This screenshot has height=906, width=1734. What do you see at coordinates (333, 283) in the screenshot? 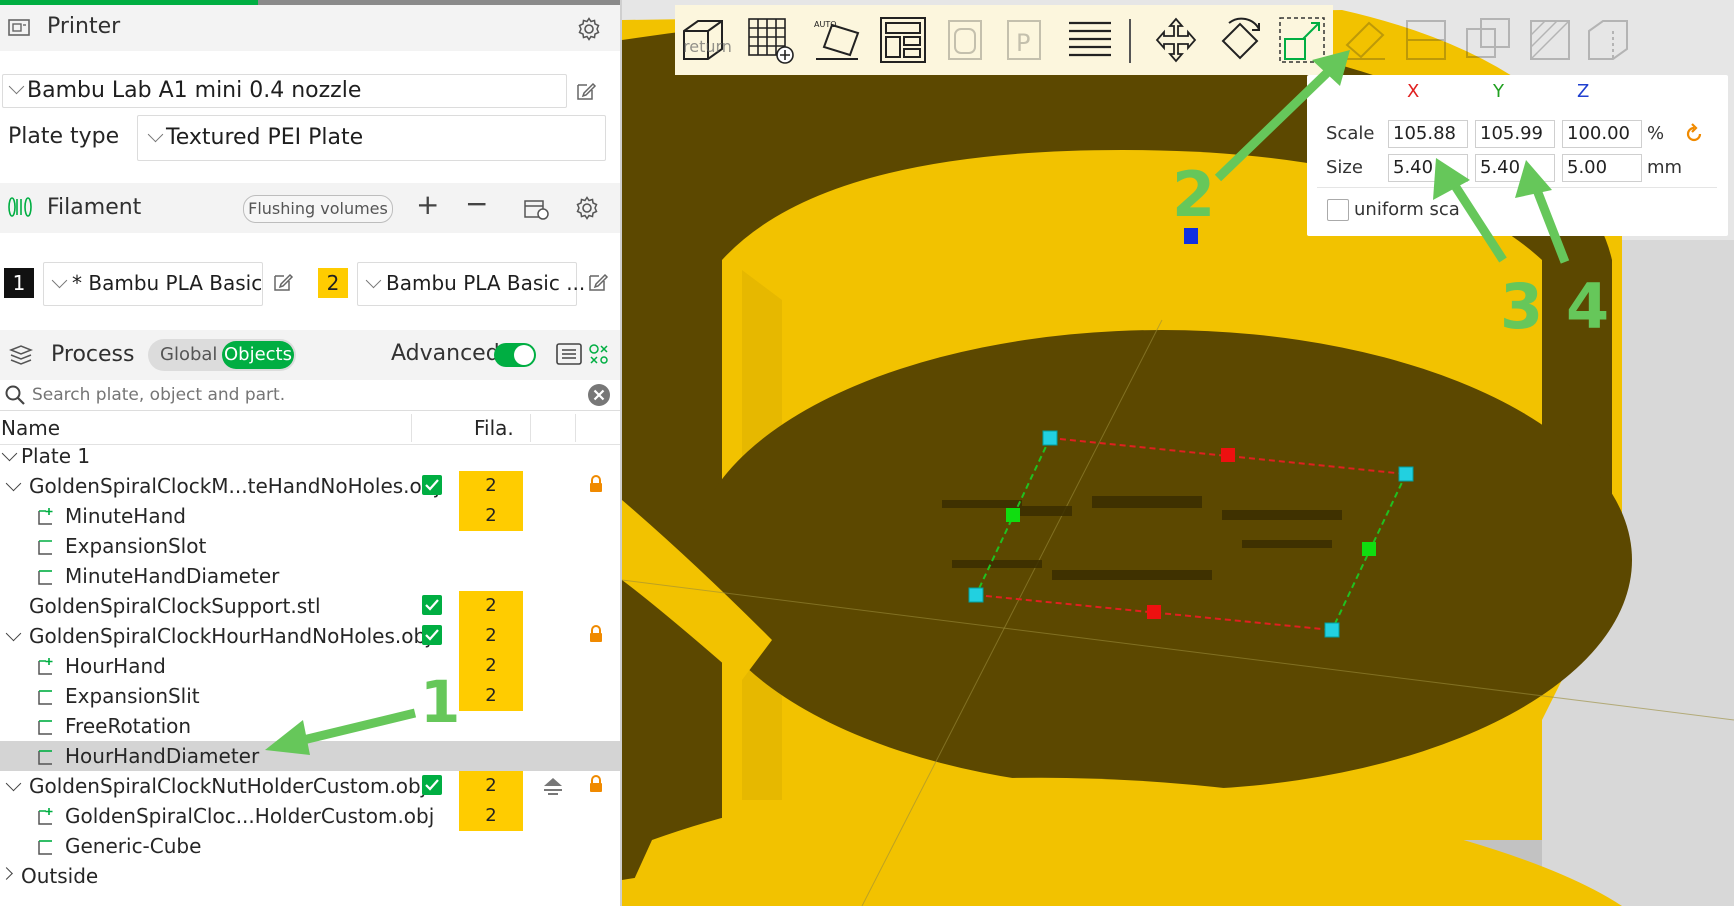
I see `filament-slot-2-badge: 2` at bounding box center [333, 283].